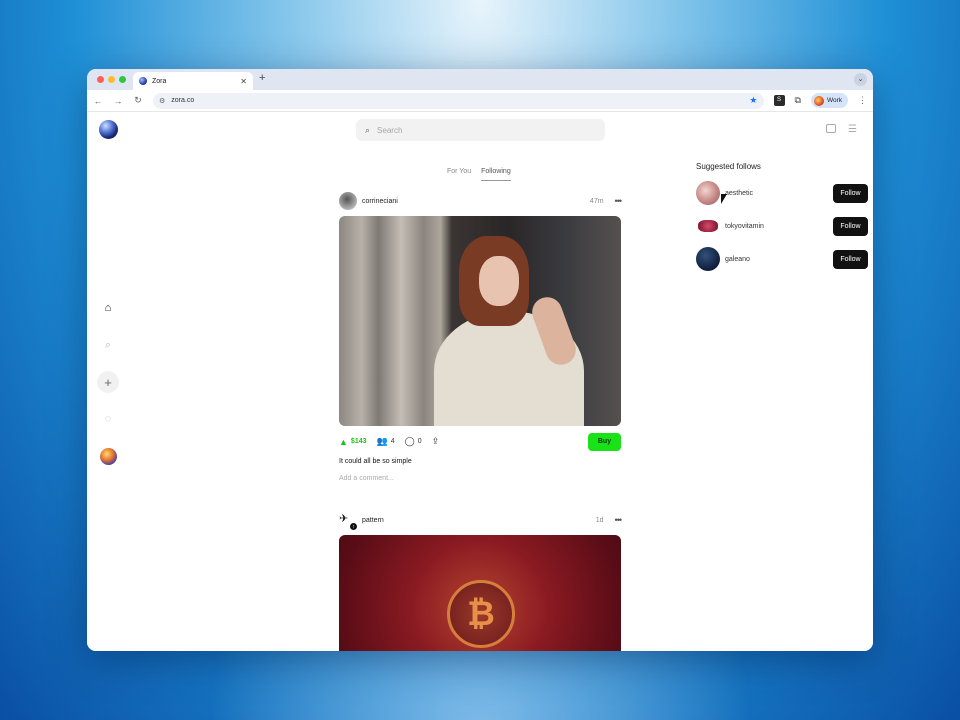 The image size is (960, 720). Describe the element at coordinates (480, 79) in the screenshot. I see `tab-strip: Zora ✕ + ⌄` at that location.